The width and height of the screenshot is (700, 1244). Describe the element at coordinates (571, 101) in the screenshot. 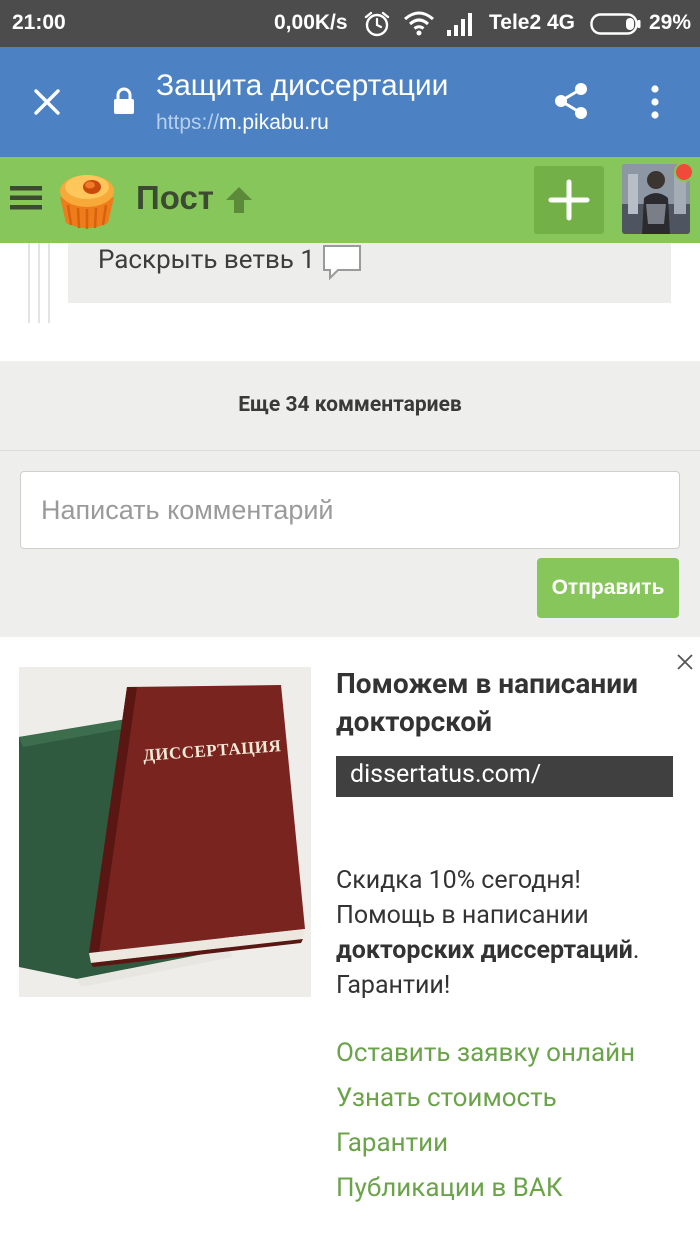

I see `share-icon` at that location.